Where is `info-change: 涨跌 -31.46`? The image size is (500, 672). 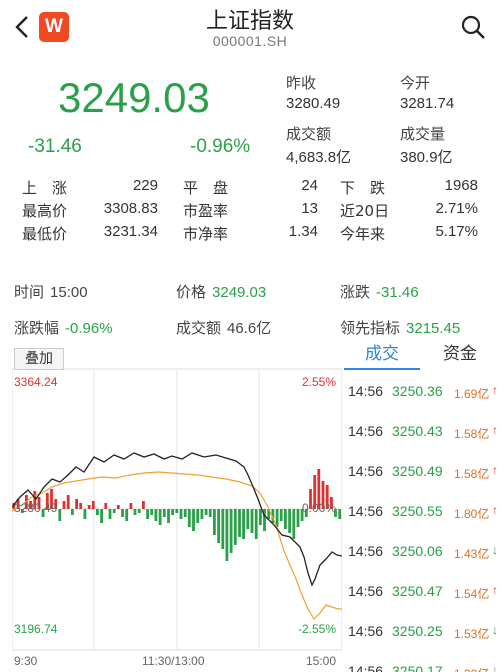
info-change: 涨跌 -31.46 is located at coordinates (379, 291).